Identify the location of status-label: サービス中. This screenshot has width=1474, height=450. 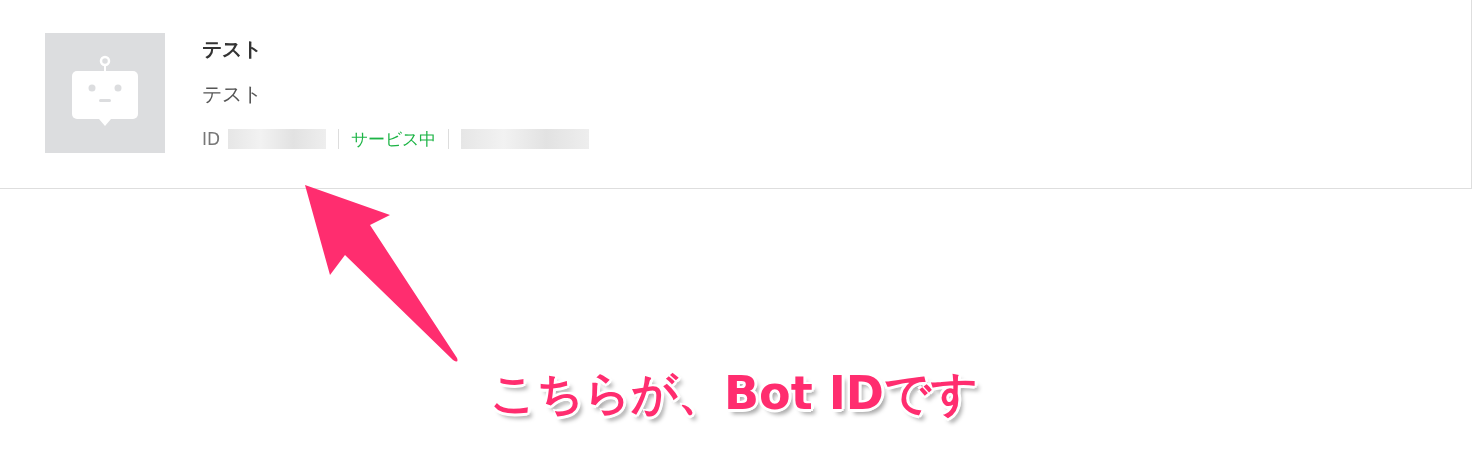
(394, 139).